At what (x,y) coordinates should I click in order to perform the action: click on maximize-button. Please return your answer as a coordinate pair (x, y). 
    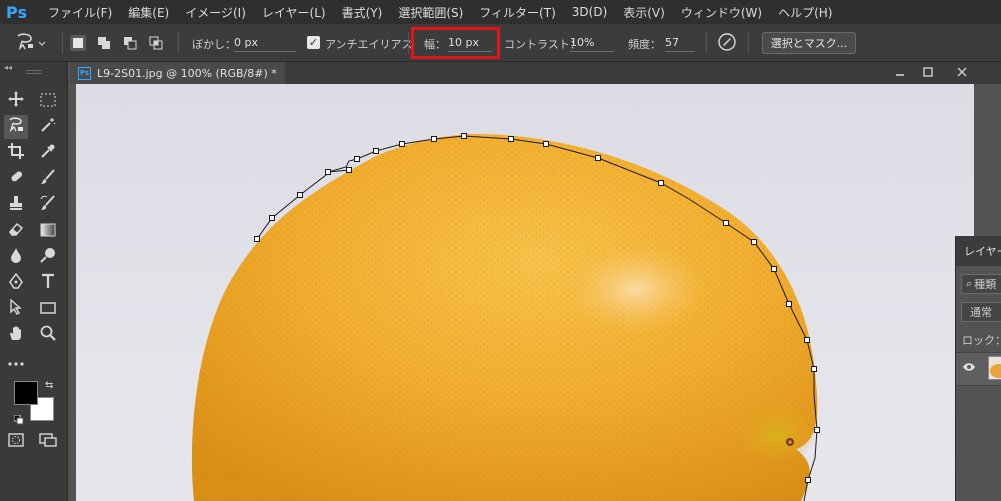
    Looking at the image, I should click on (928, 73).